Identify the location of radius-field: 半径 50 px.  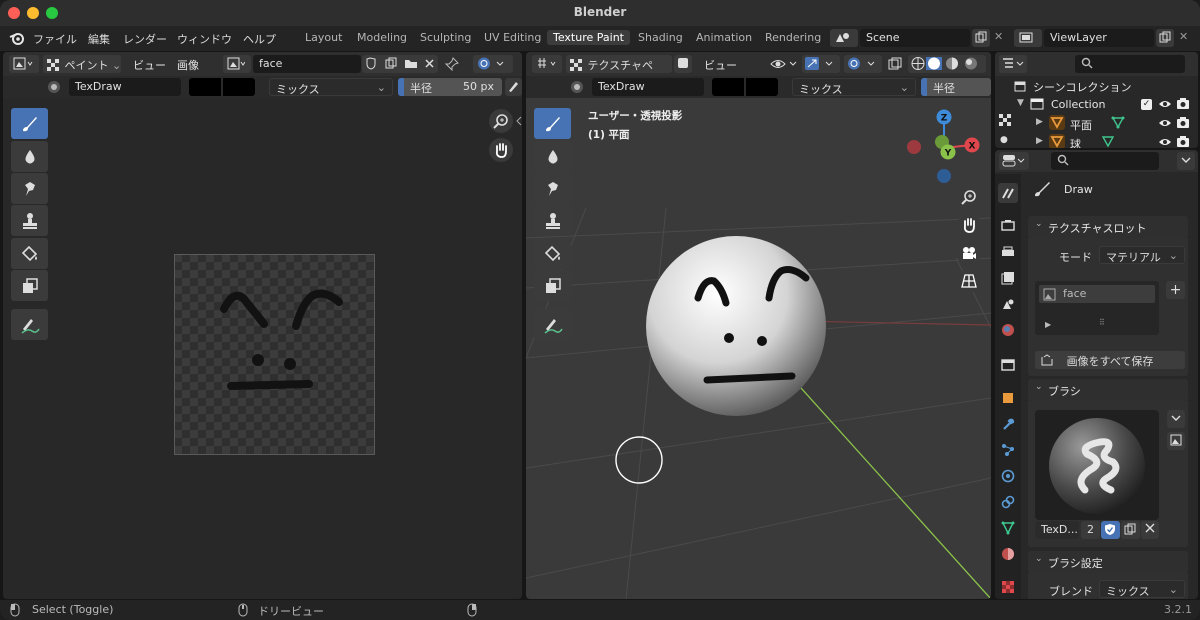
(450, 87).